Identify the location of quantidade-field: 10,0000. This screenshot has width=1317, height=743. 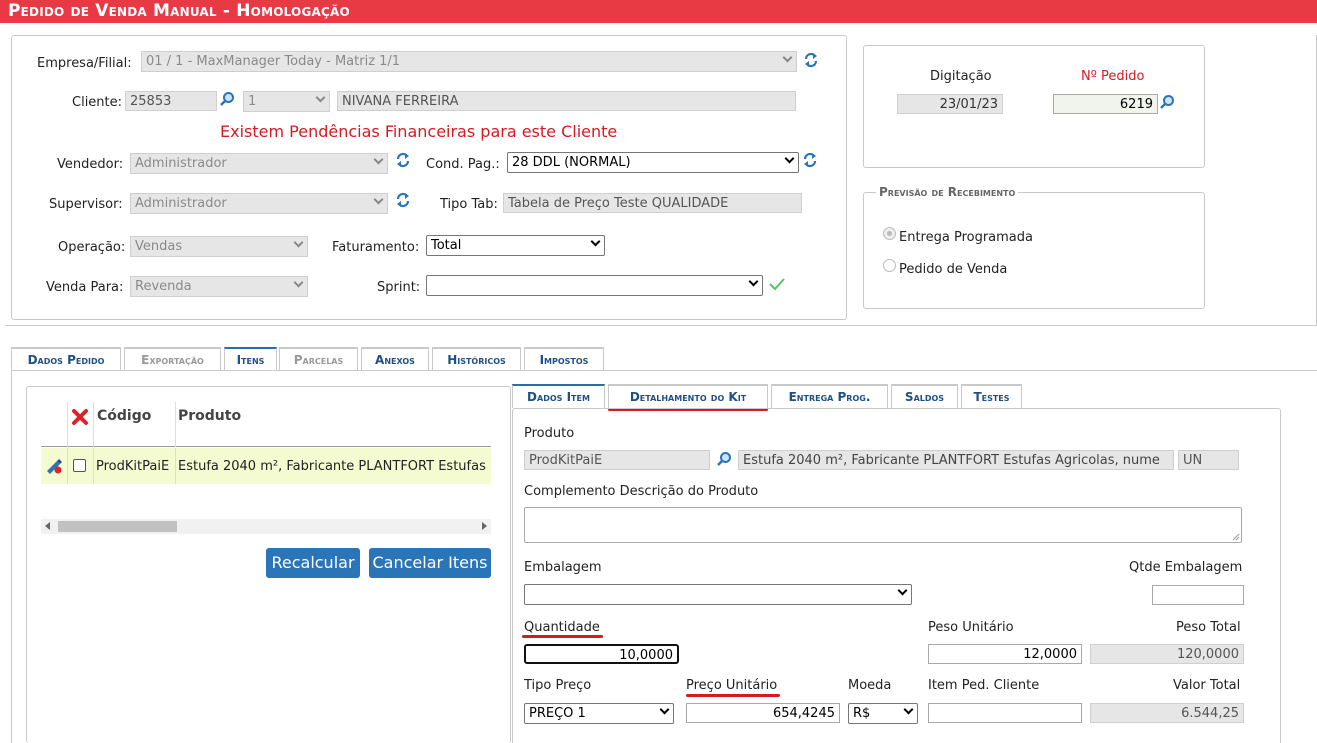
(601, 654).